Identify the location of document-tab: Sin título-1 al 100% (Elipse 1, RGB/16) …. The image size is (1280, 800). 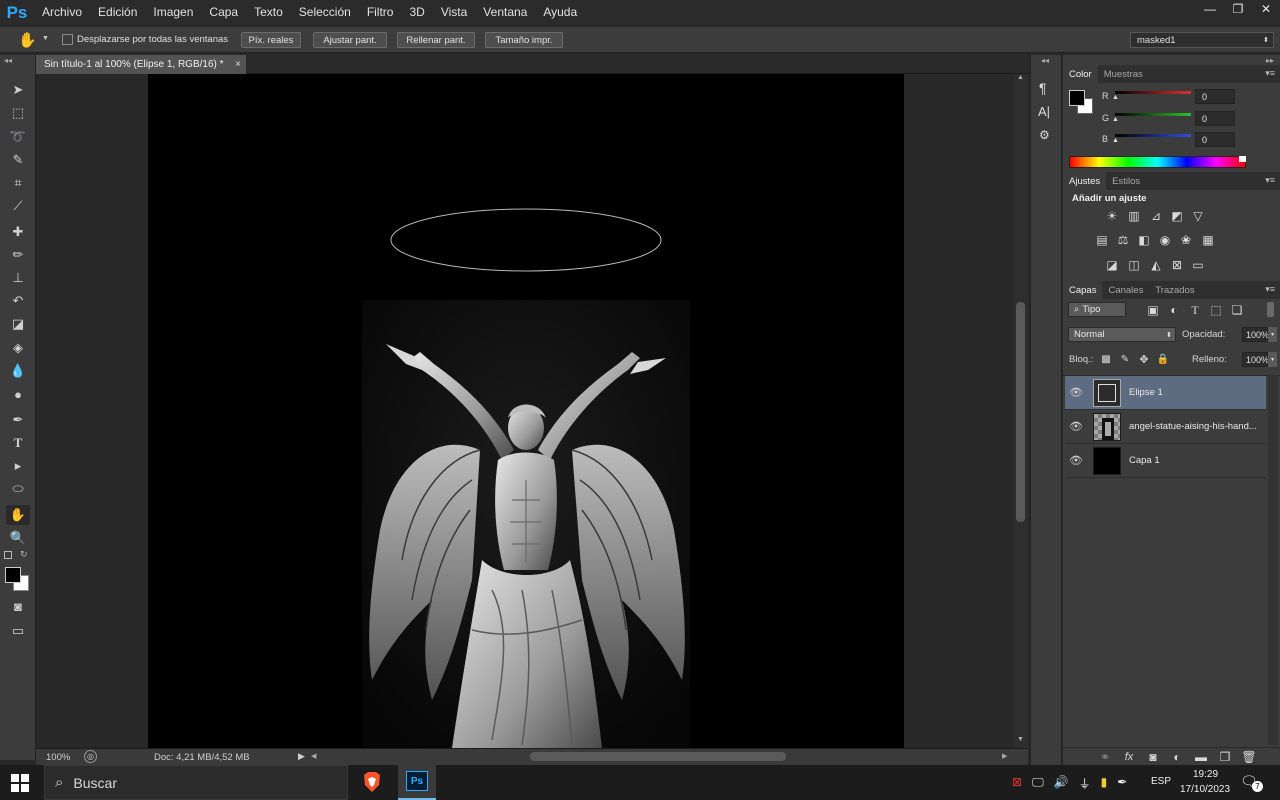
(141, 64).